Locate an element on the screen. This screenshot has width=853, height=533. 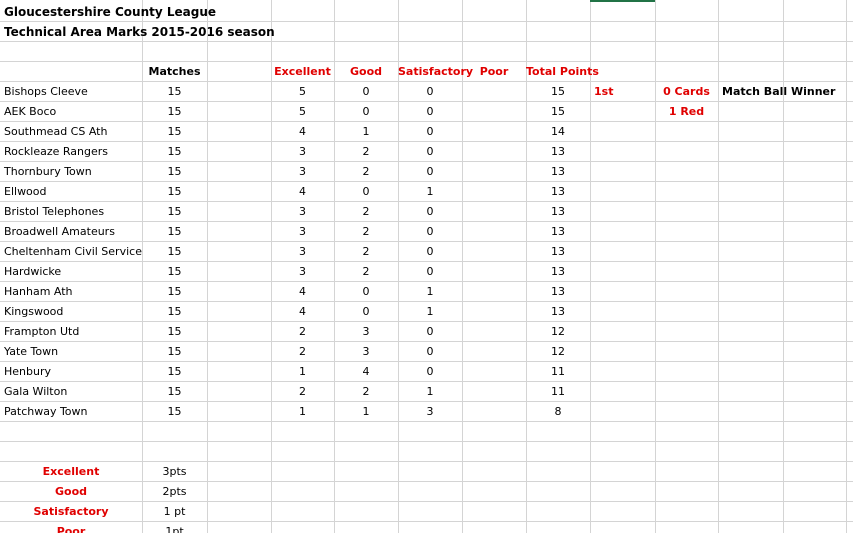
header-matches: Matches is located at coordinates (174, 72).